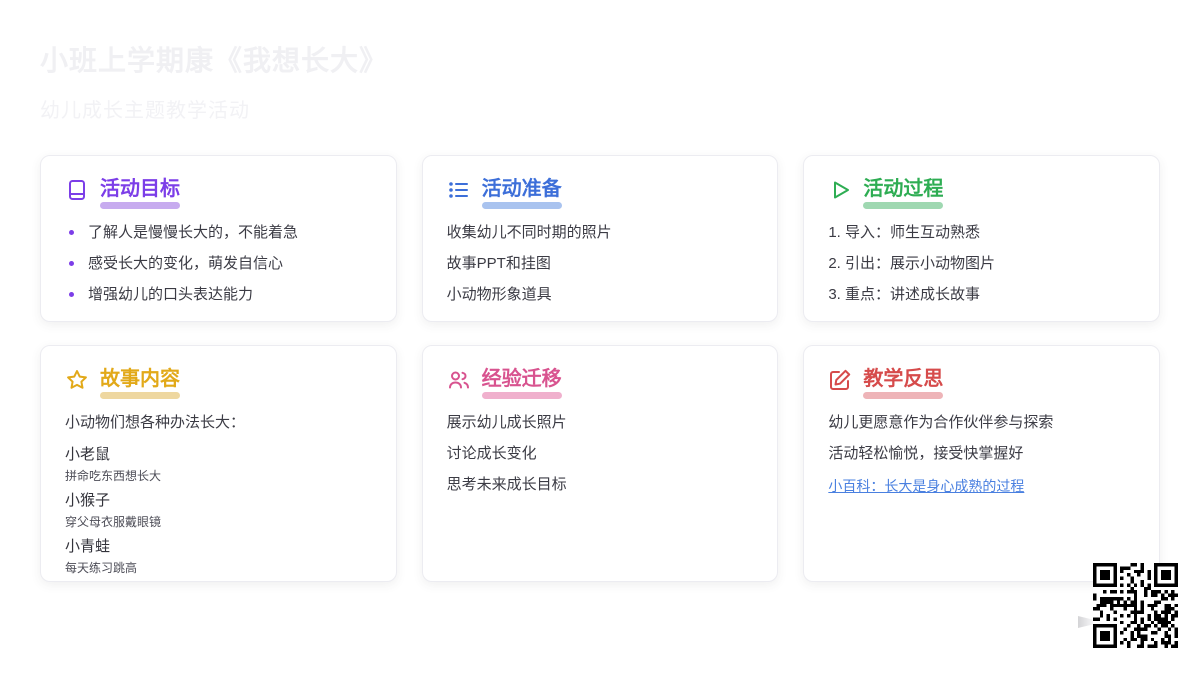  What do you see at coordinates (219, 193) in the screenshot?
I see `card-header: 活动目标` at bounding box center [219, 193].